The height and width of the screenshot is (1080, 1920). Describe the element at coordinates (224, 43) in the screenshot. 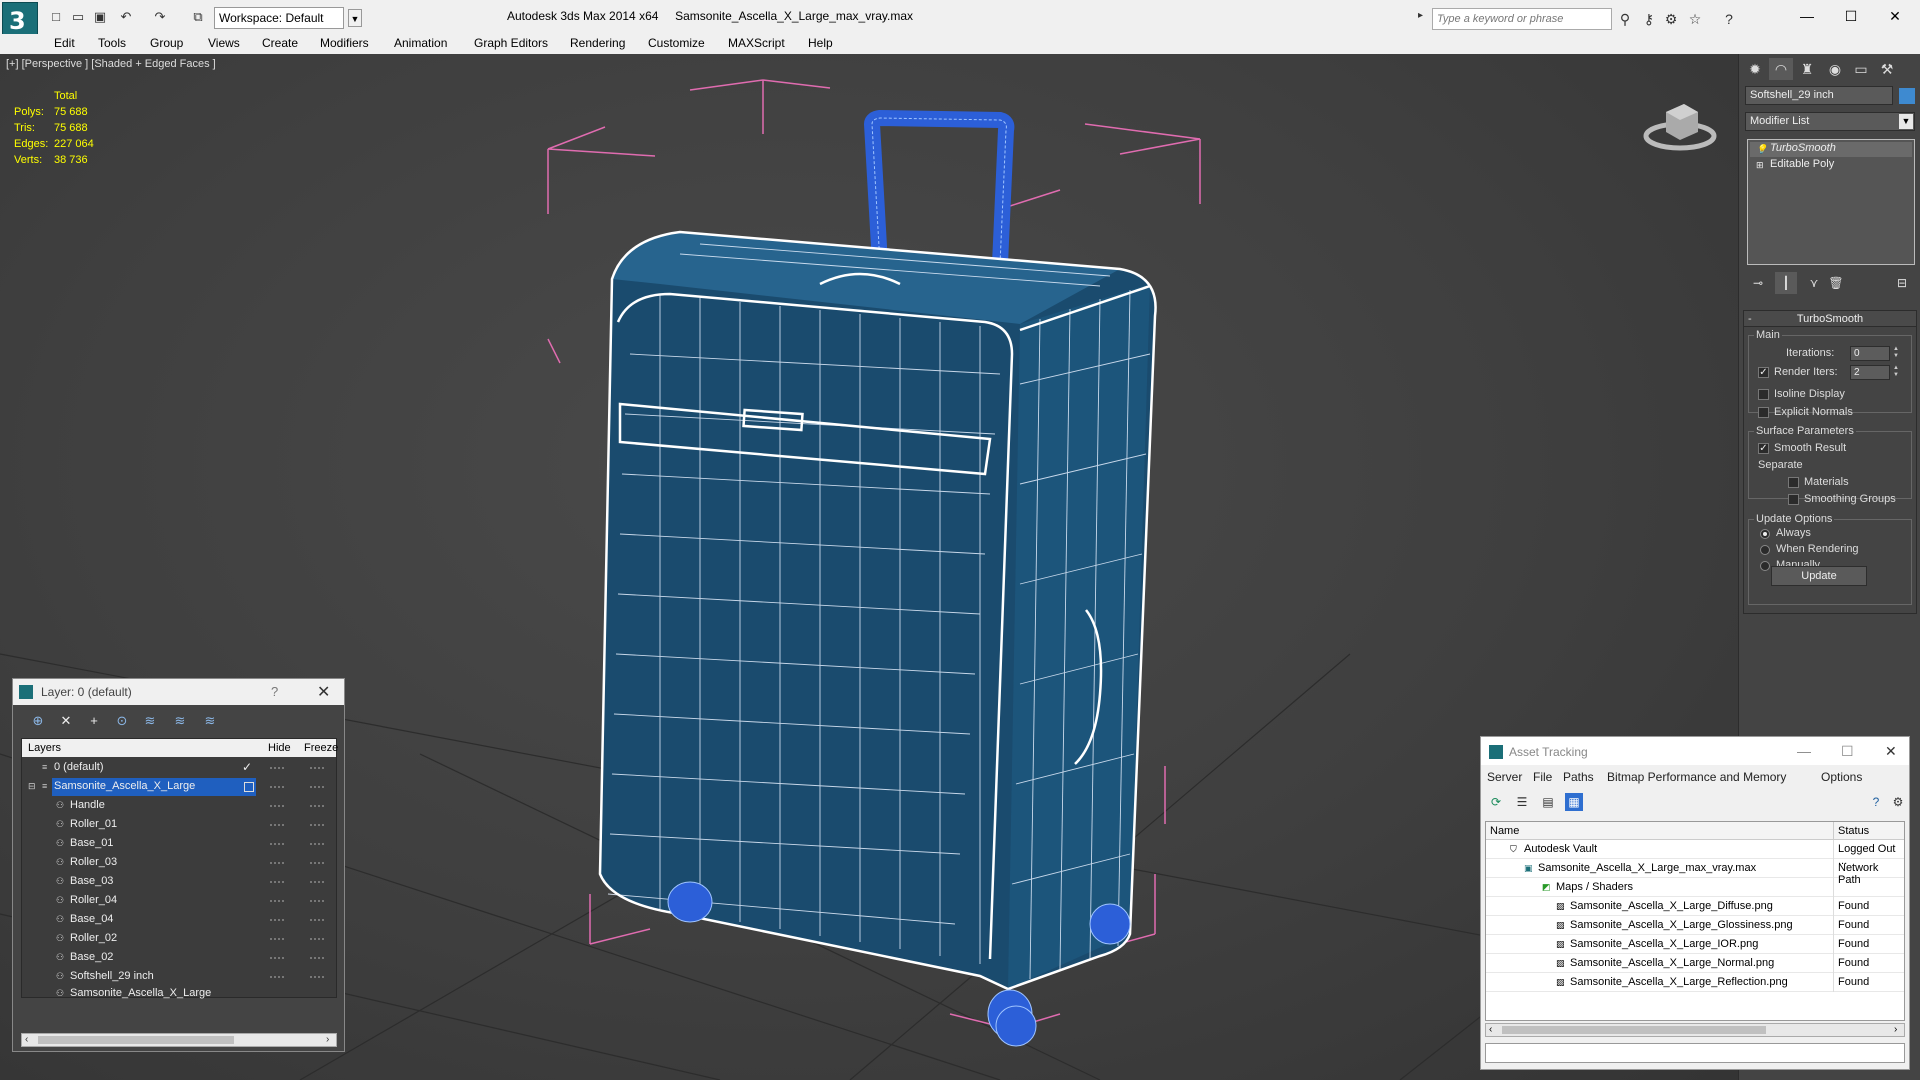

I see `menu-views: Views` at that location.